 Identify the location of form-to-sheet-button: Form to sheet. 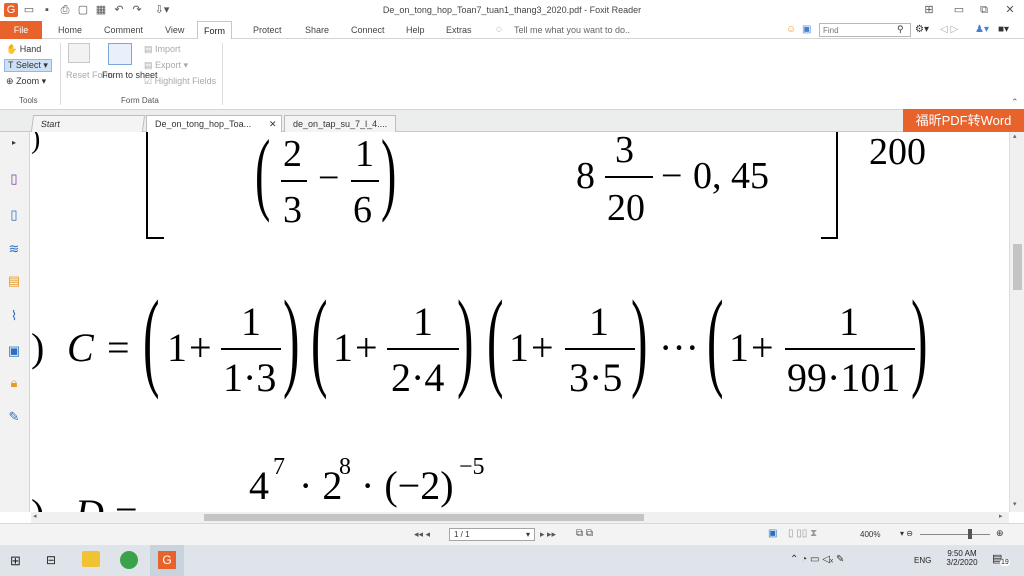
(130, 75).